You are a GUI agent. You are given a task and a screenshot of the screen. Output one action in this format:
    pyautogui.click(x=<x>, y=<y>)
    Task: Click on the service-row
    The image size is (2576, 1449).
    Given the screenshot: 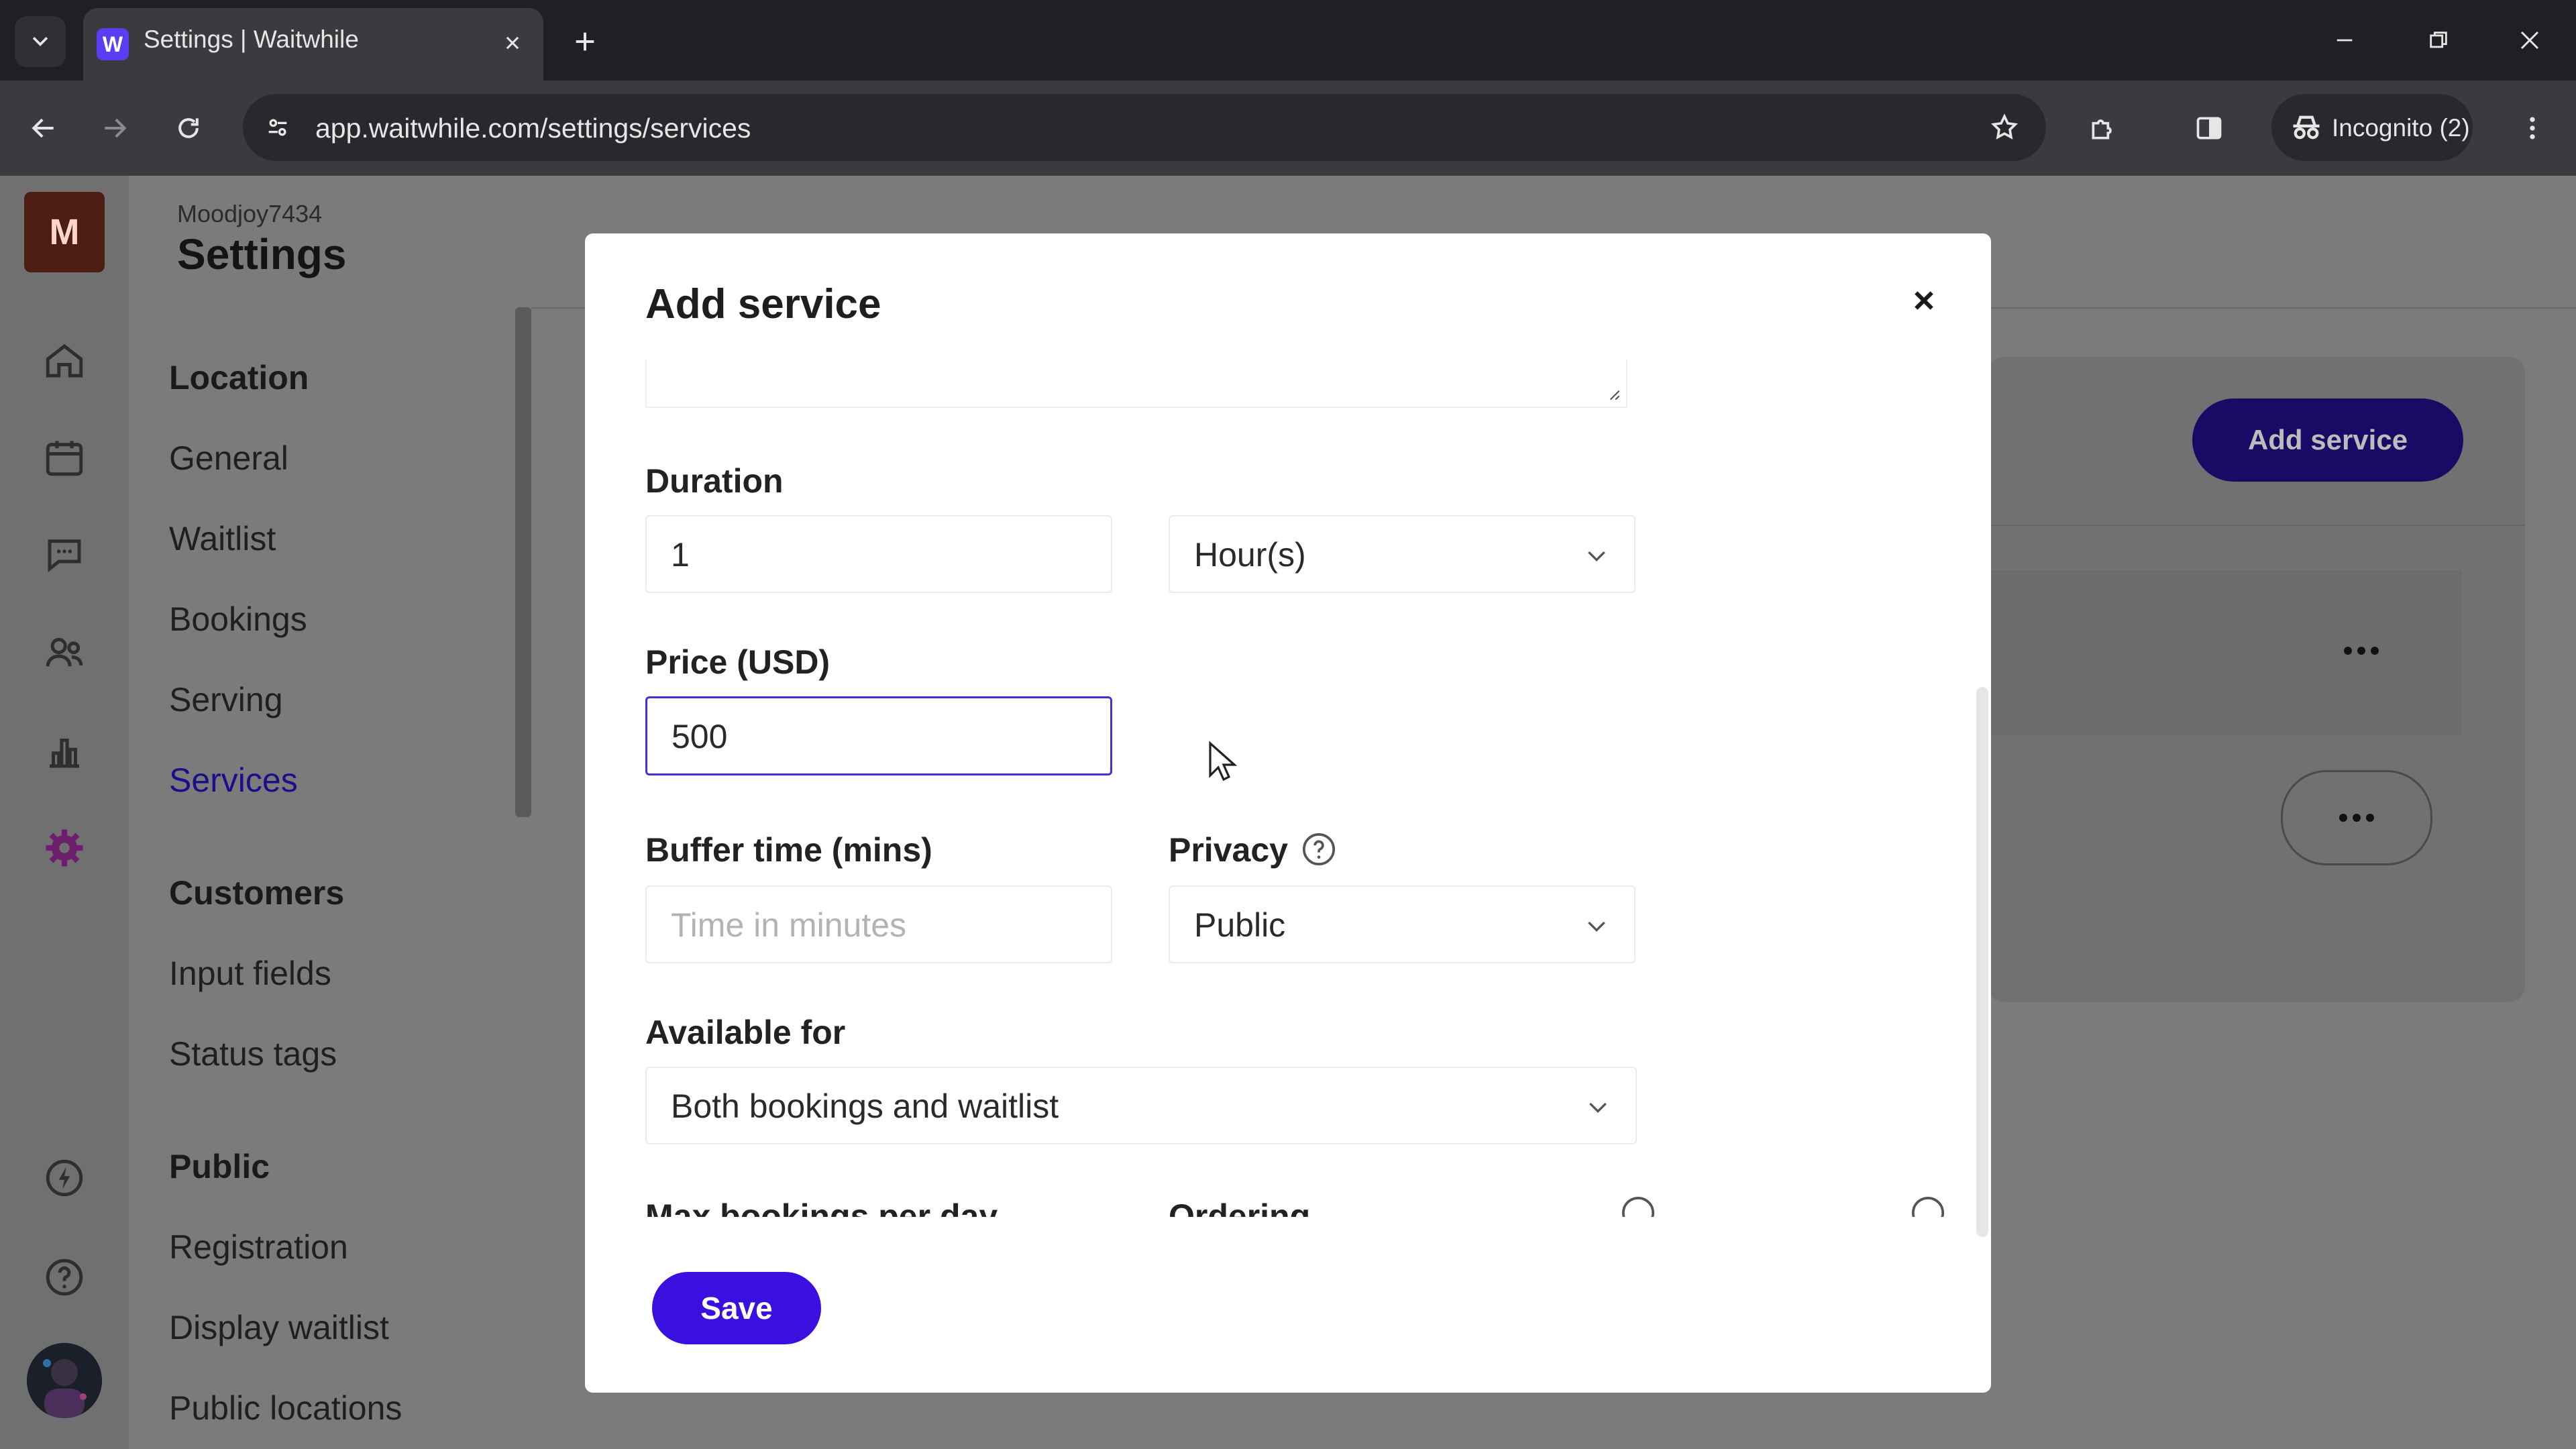 What is the action you would take?
    pyautogui.click(x=2225, y=652)
    